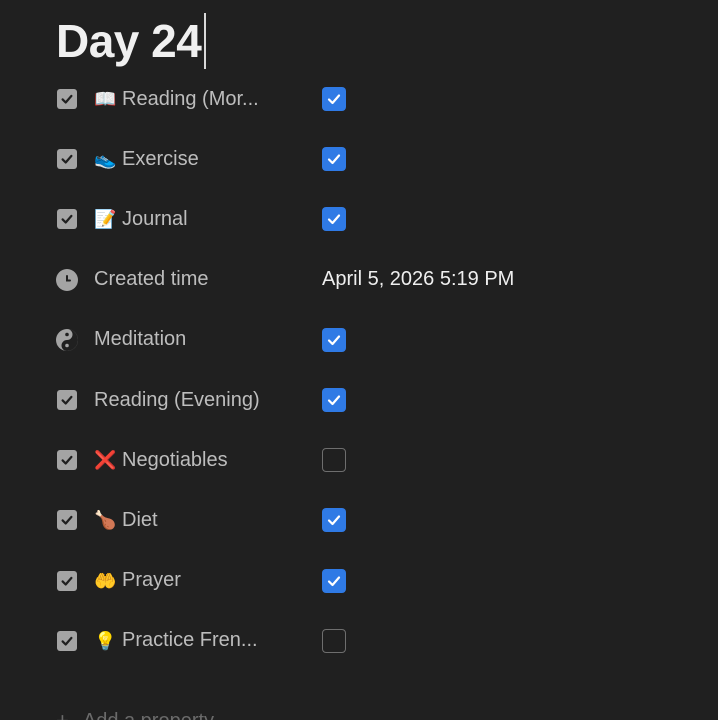  I want to click on property-row: Created time April 5, 2026 5:19 PM, so click(359, 280).